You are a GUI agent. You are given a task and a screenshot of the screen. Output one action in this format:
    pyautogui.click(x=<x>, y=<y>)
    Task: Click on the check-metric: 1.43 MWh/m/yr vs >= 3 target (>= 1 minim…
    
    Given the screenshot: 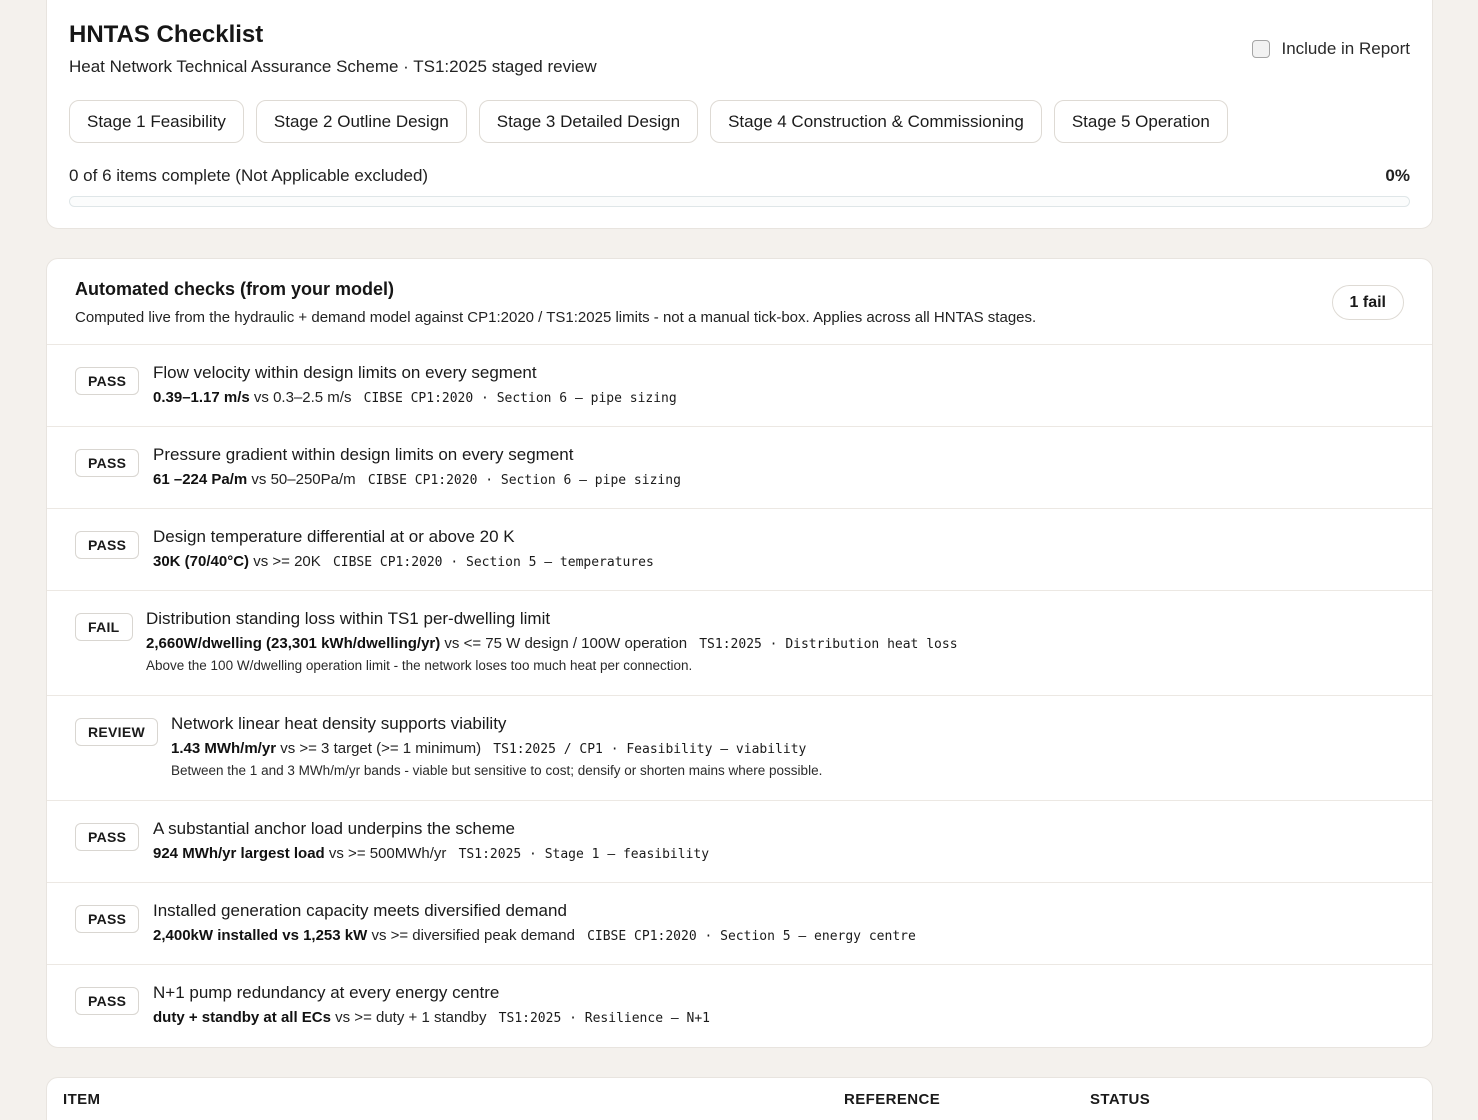 What is the action you would take?
    pyautogui.click(x=496, y=749)
    